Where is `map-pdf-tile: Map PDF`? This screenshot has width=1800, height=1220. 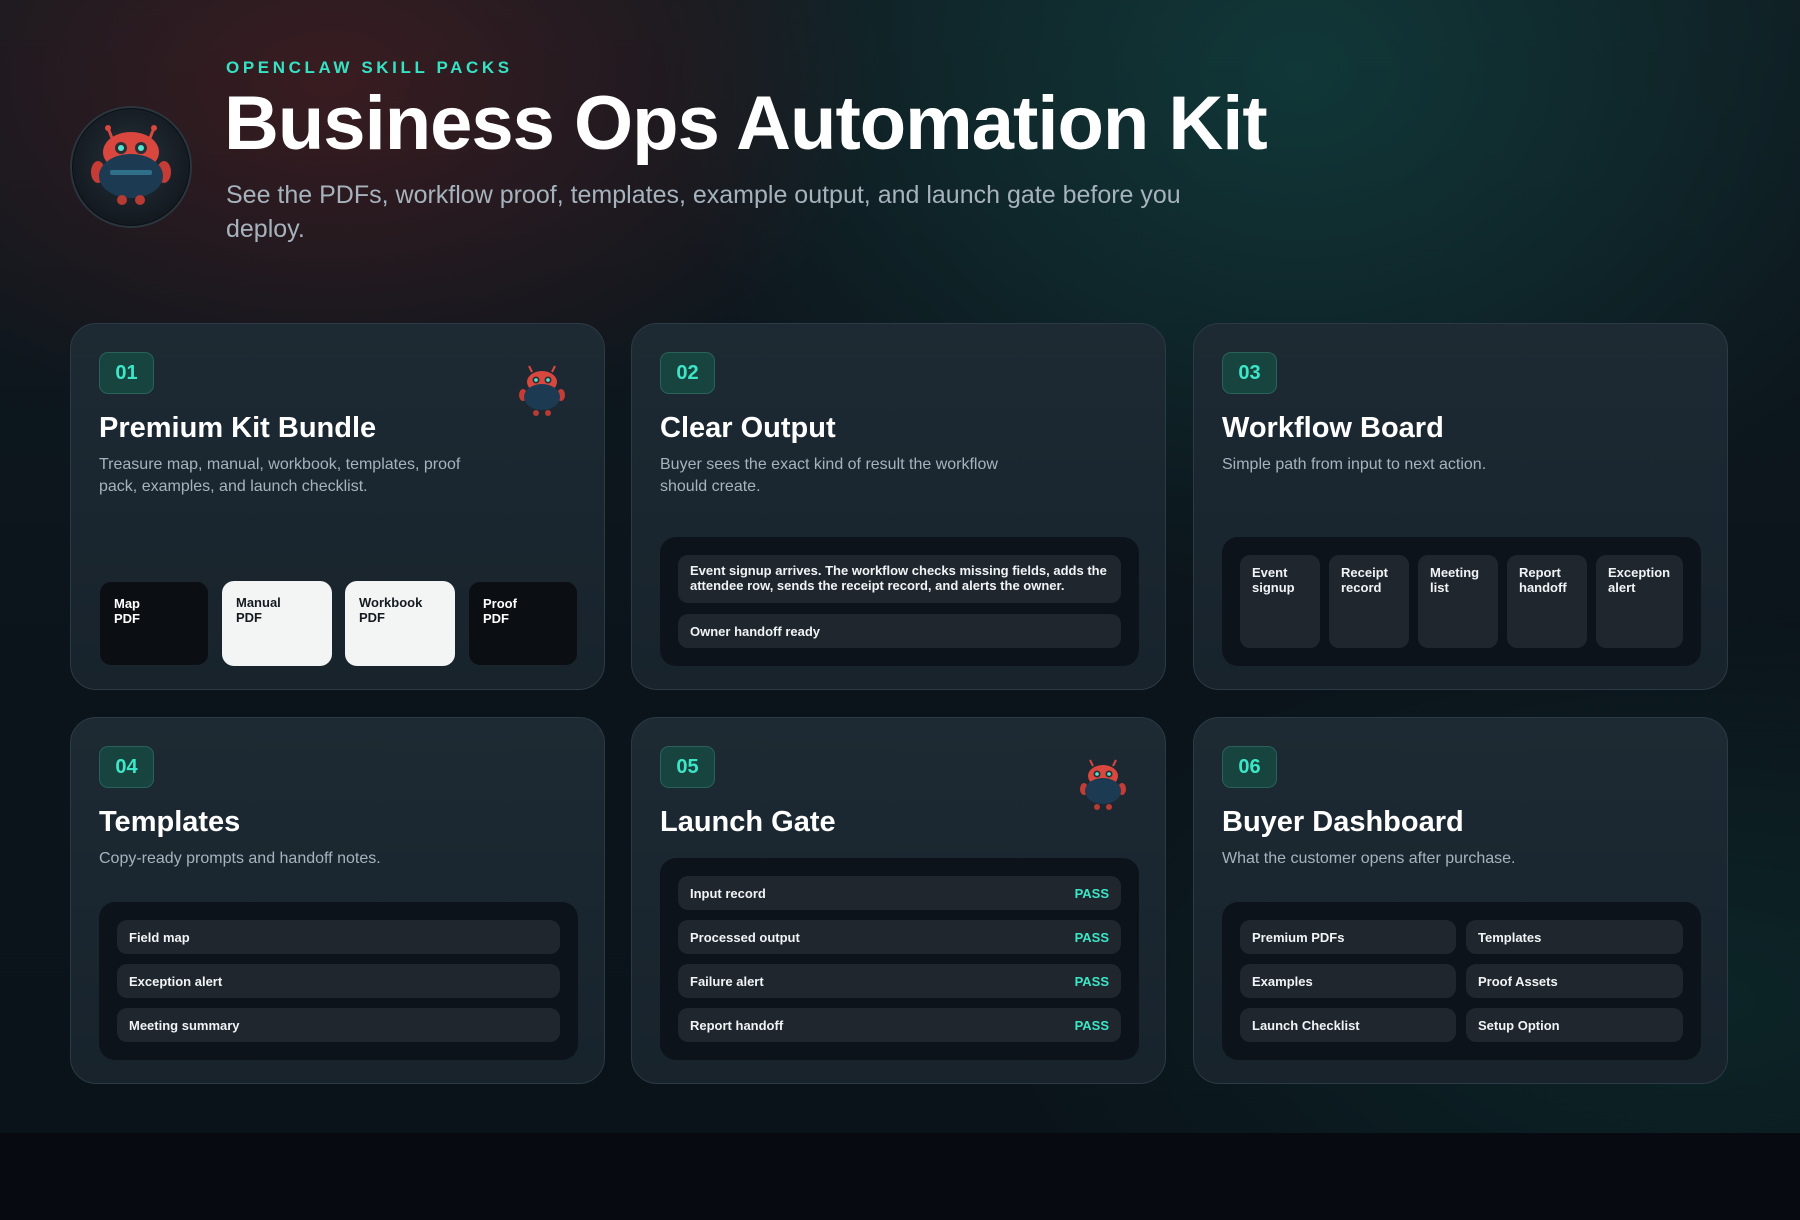
map-pdf-tile: Map PDF is located at coordinates (154, 623).